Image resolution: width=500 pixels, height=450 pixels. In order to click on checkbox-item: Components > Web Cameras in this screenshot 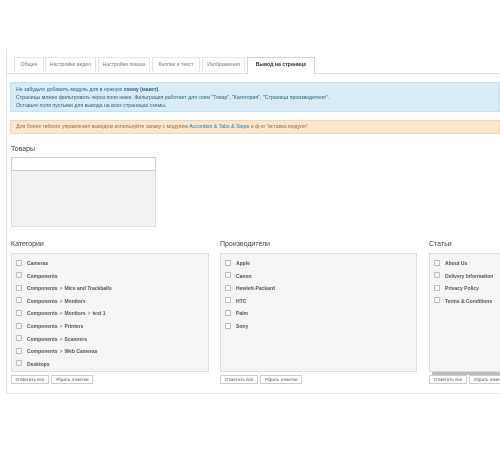, I will do `click(56, 352)`.